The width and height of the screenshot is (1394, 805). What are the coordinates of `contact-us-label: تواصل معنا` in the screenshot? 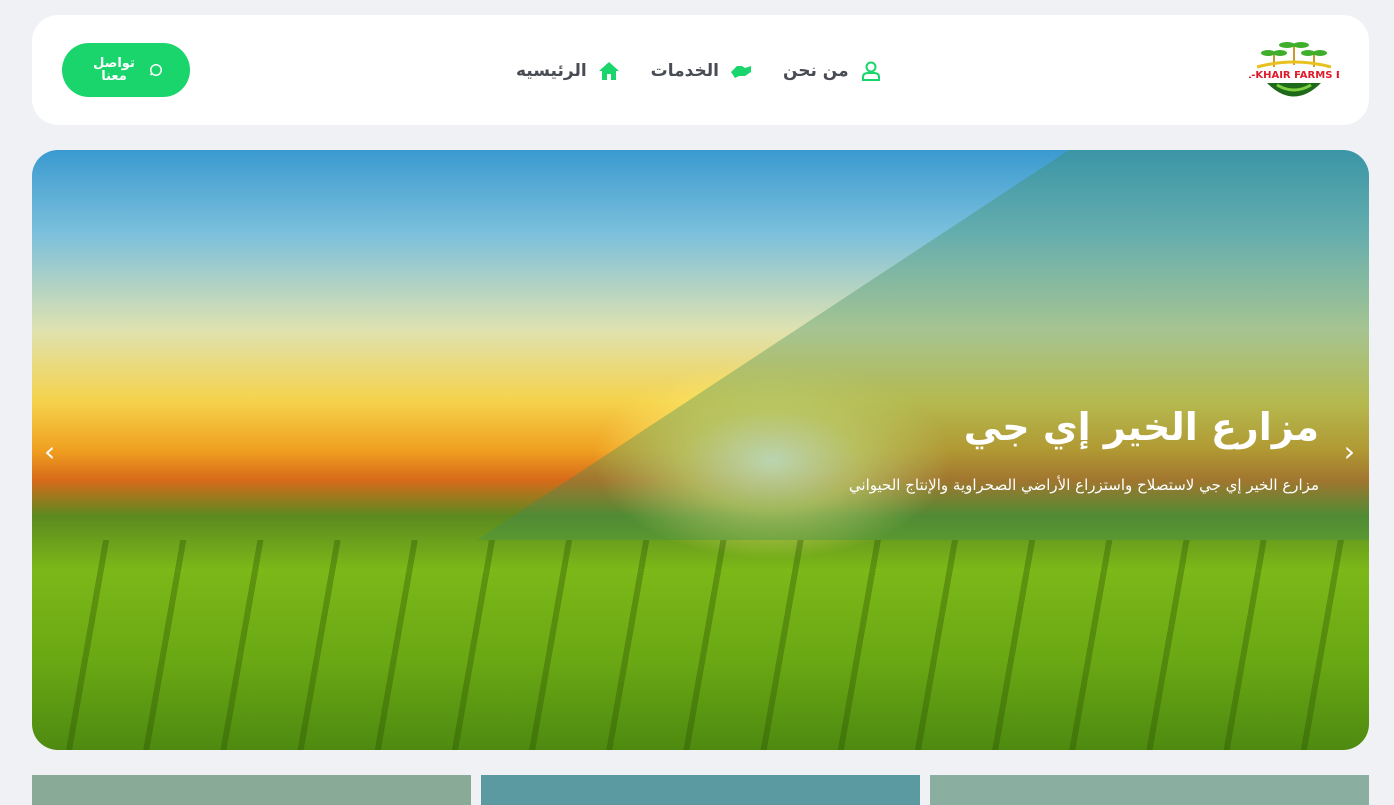 It's located at (114, 70).